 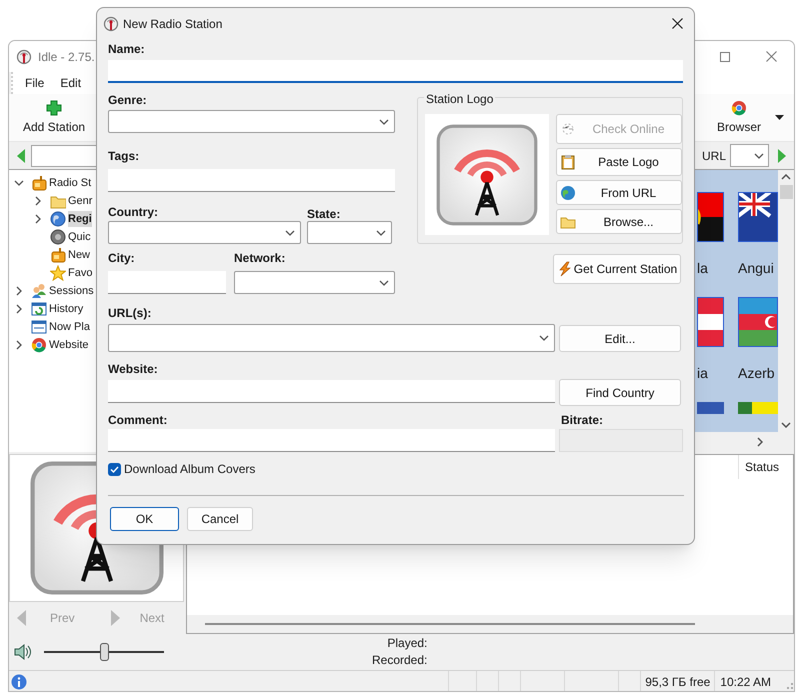 What do you see at coordinates (204, 232) in the screenshot?
I see `country-dropdown` at bounding box center [204, 232].